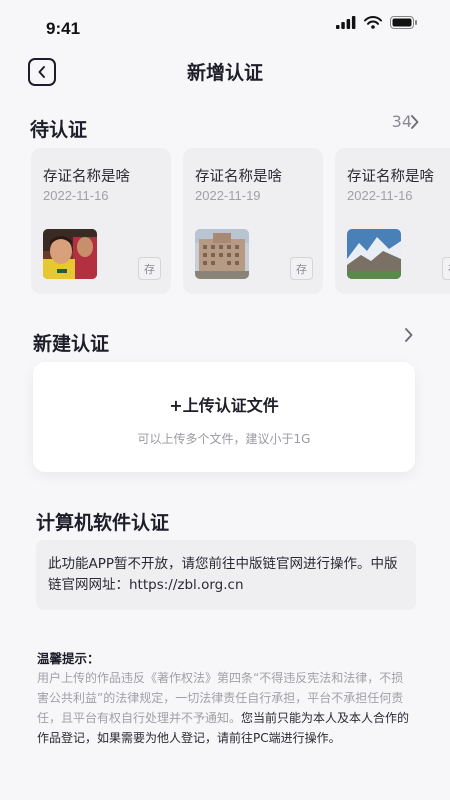 The height and width of the screenshot is (800, 450). I want to click on page-title: 新增认证, so click(224, 73).